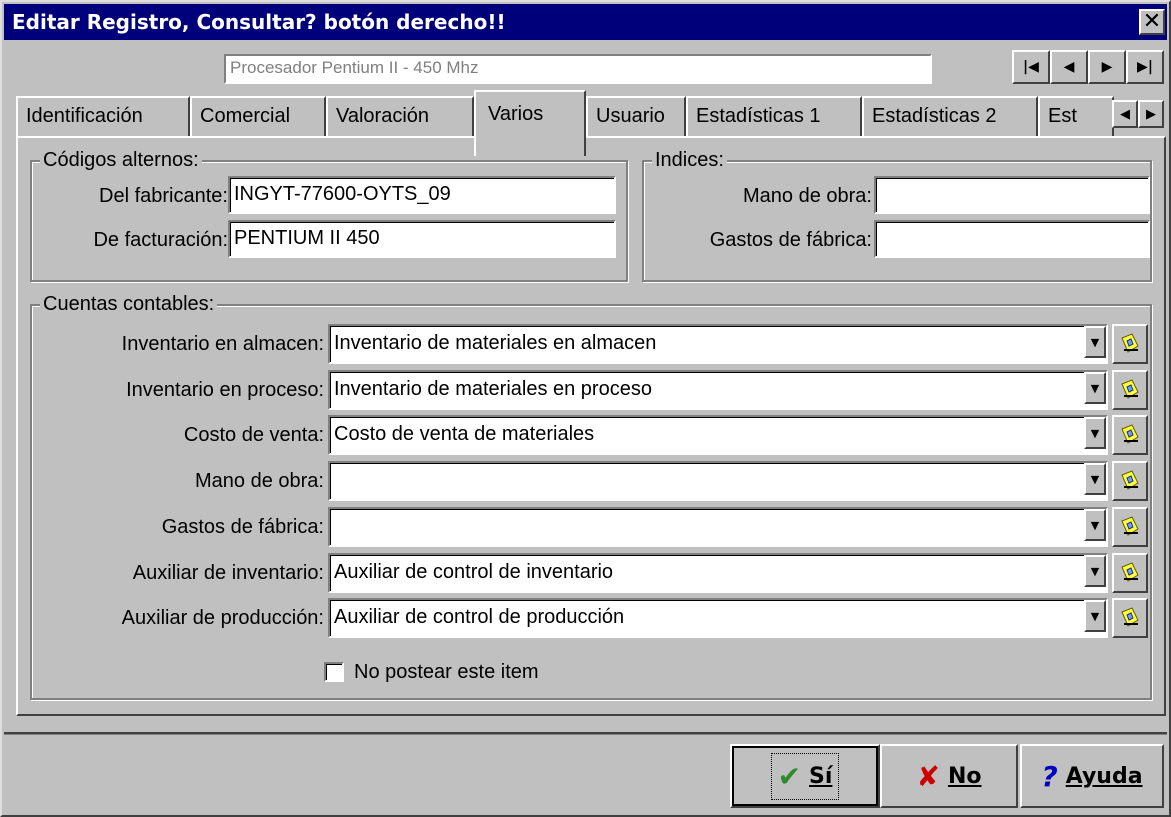 The image size is (1171, 817). I want to click on tab-estadisticas-2: Estadísticas 2, so click(950, 116).